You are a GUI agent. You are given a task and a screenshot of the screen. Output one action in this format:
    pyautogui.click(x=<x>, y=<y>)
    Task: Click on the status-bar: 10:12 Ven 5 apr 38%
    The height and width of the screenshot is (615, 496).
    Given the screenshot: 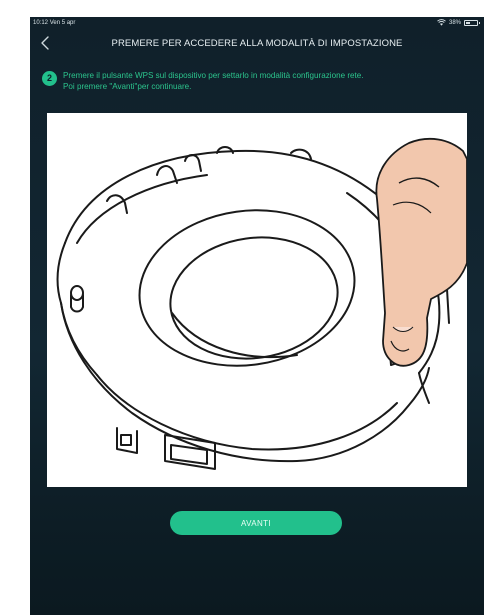 What is the action you would take?
    pyautogui.click(x=257, y=24)
    